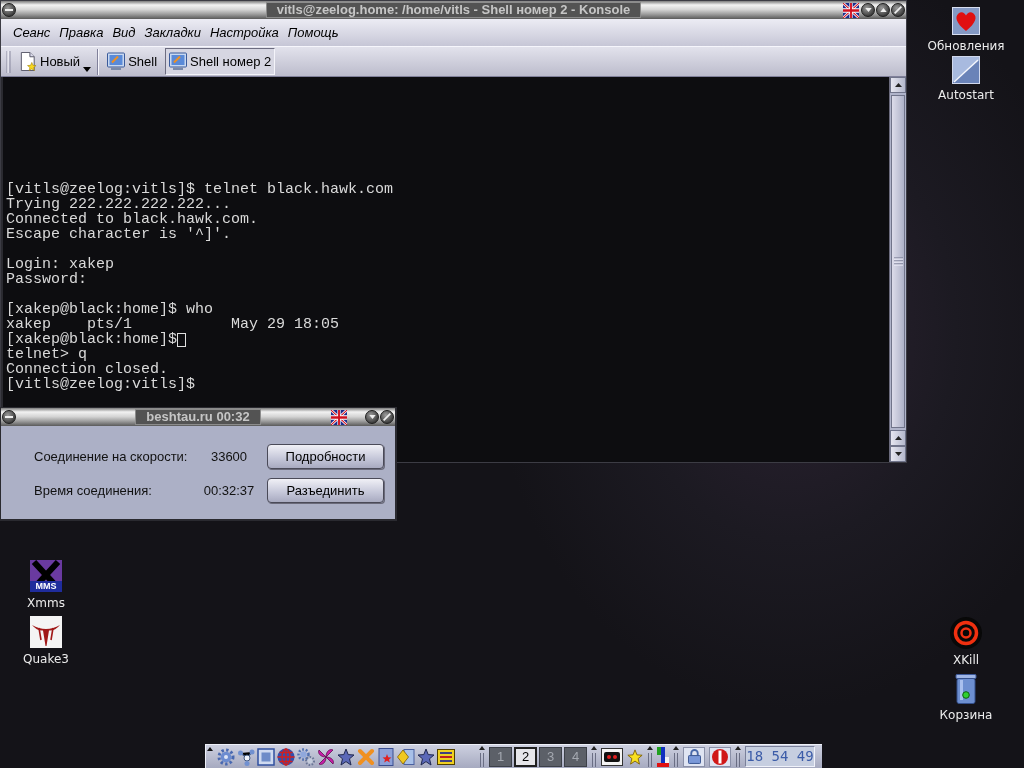 Image resolution: width=1024 pixels, height=768 pixels. I want to click on desktop-button: 2, so click(525, 756).